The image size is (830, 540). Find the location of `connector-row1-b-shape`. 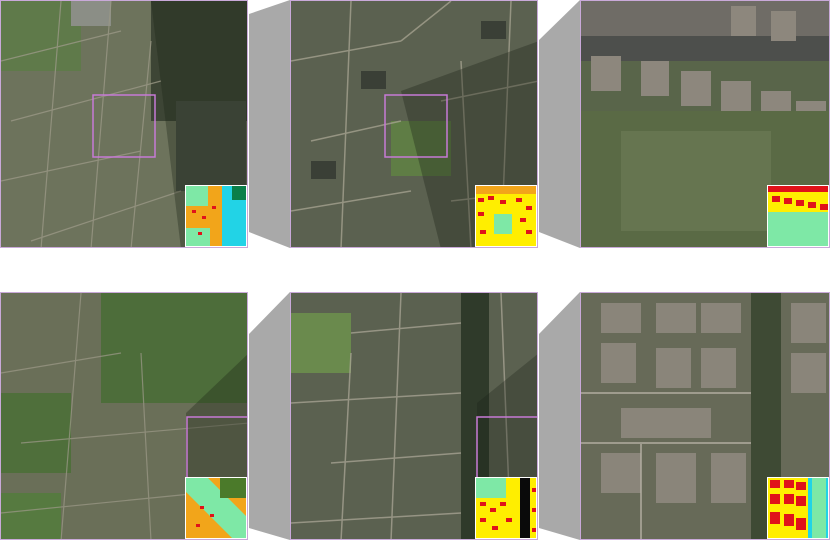

connector-row1-b-shape is located at coordinates (559, 124).